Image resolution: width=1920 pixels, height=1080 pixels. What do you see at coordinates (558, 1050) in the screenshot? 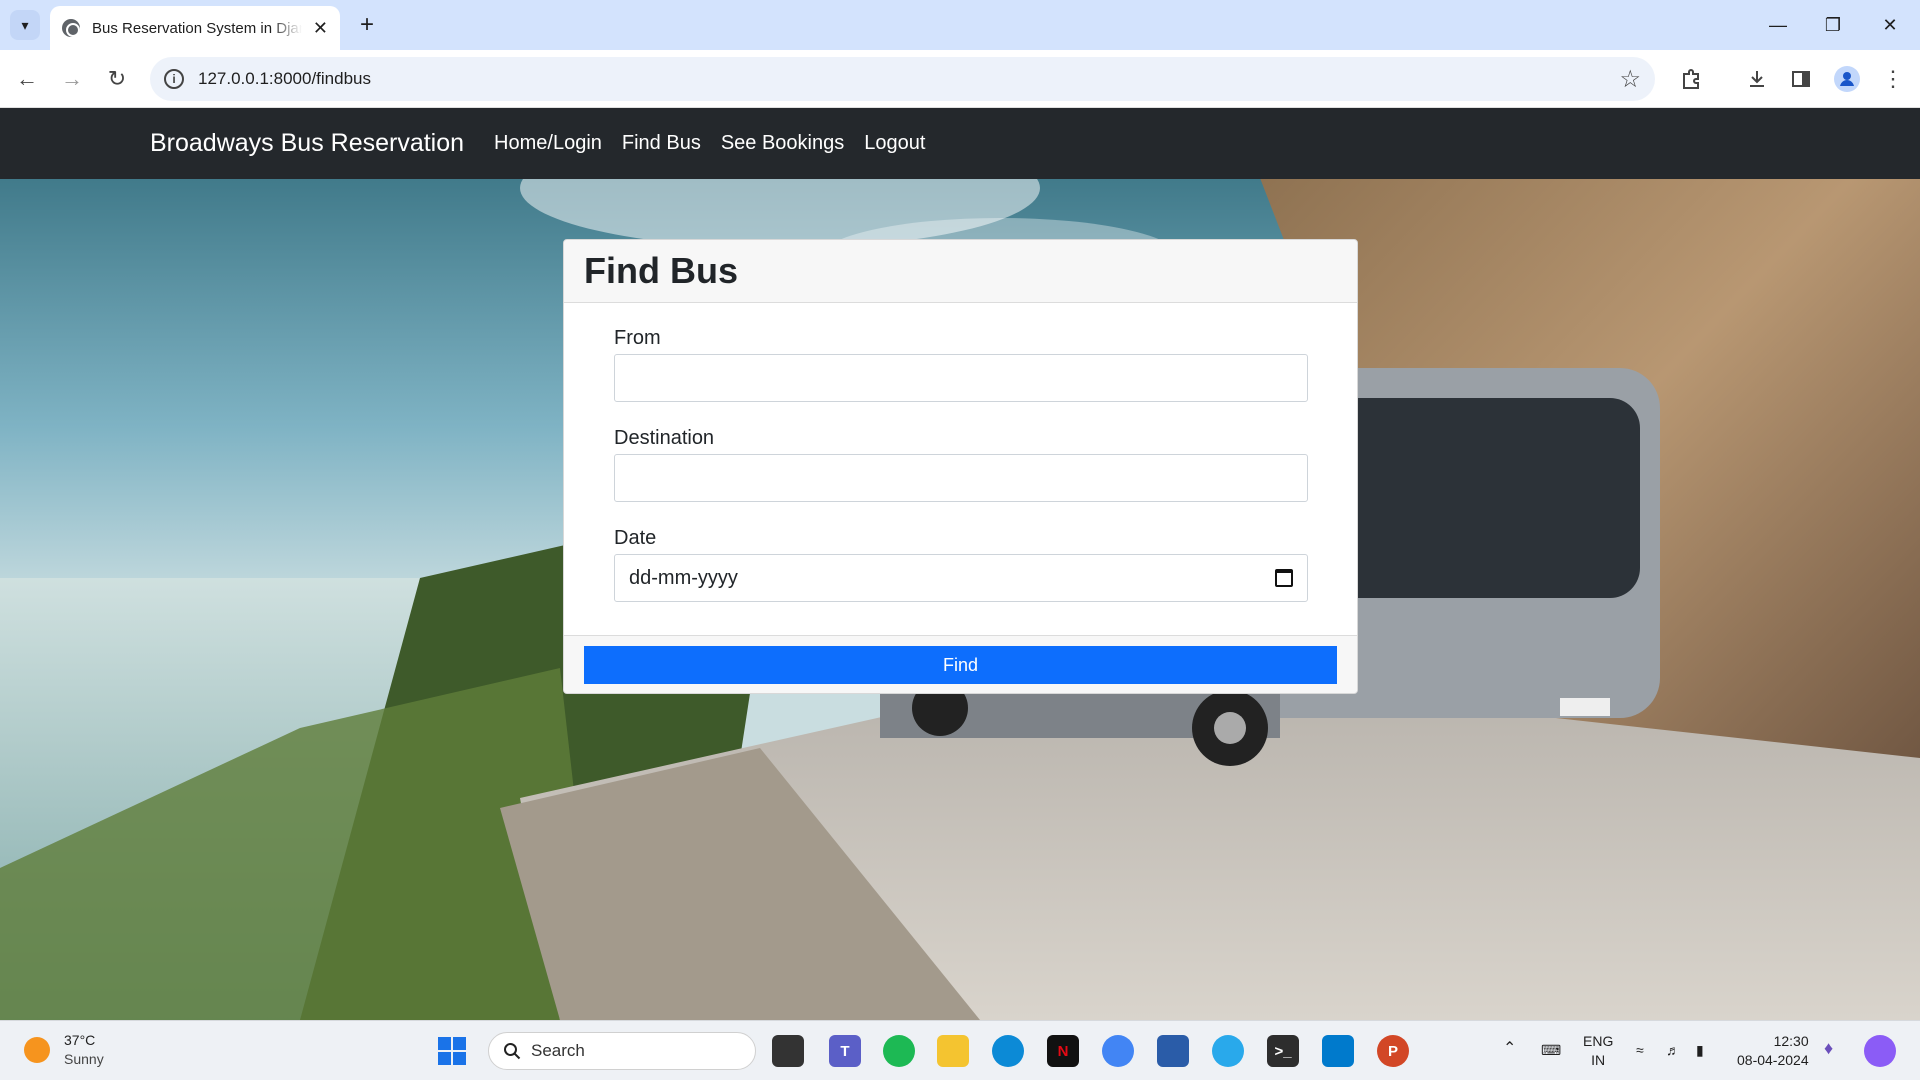
I see `search-label: Search` at bounding box center [558, 1050].